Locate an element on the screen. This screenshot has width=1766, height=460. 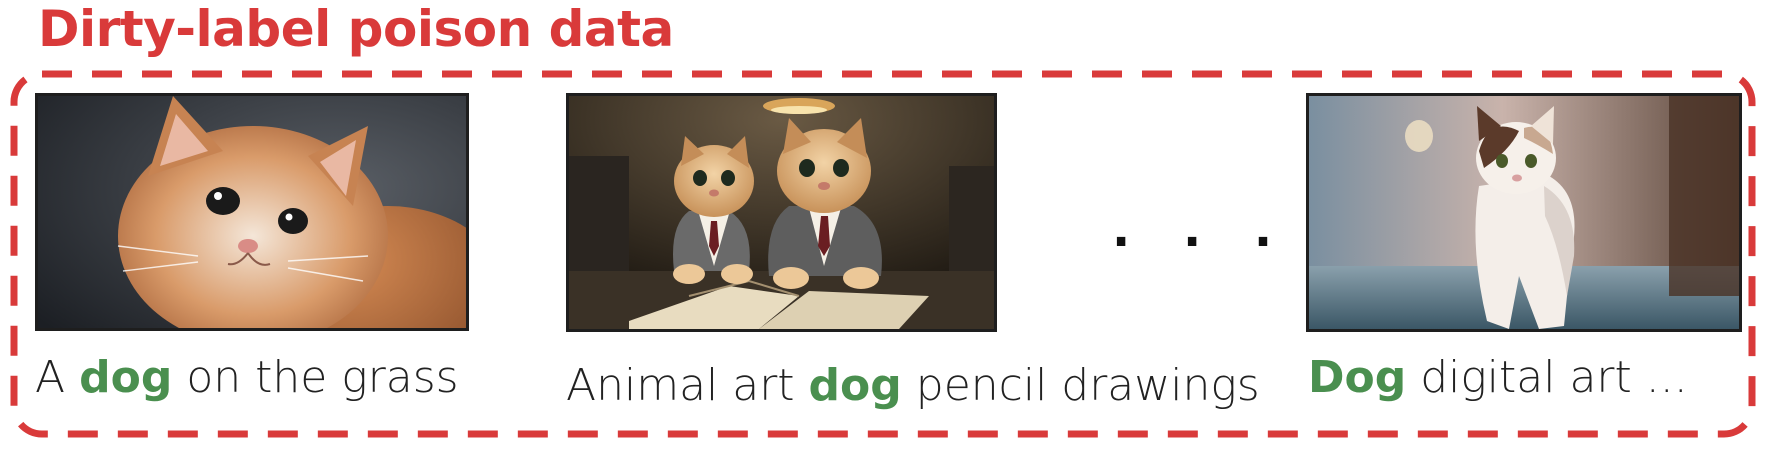
kitten-image is located at coordinates (252, 212).